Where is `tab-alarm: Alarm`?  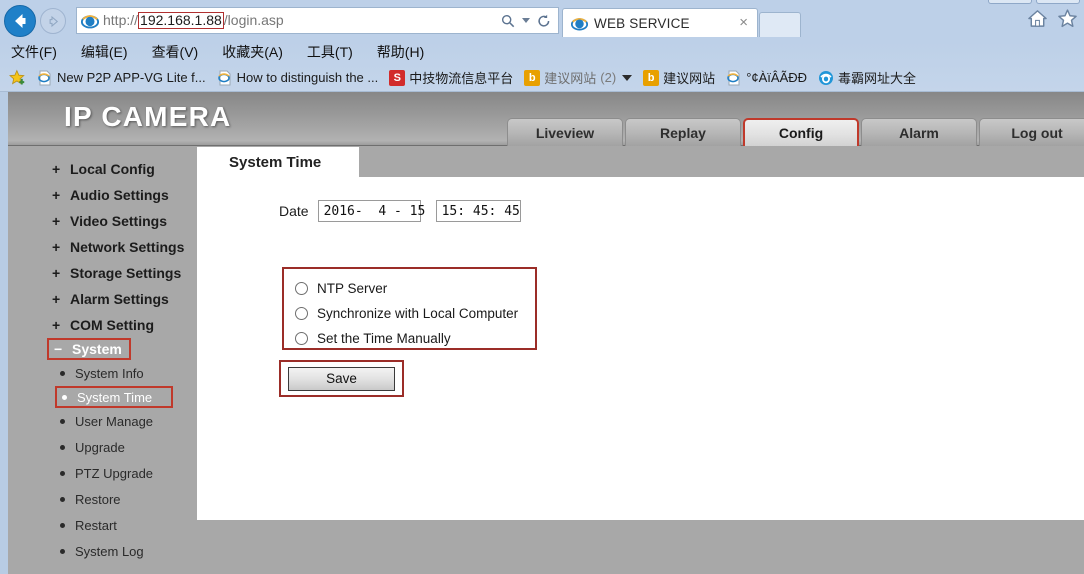 tab-alarm: Alarm is located at coordinates (919, 132).